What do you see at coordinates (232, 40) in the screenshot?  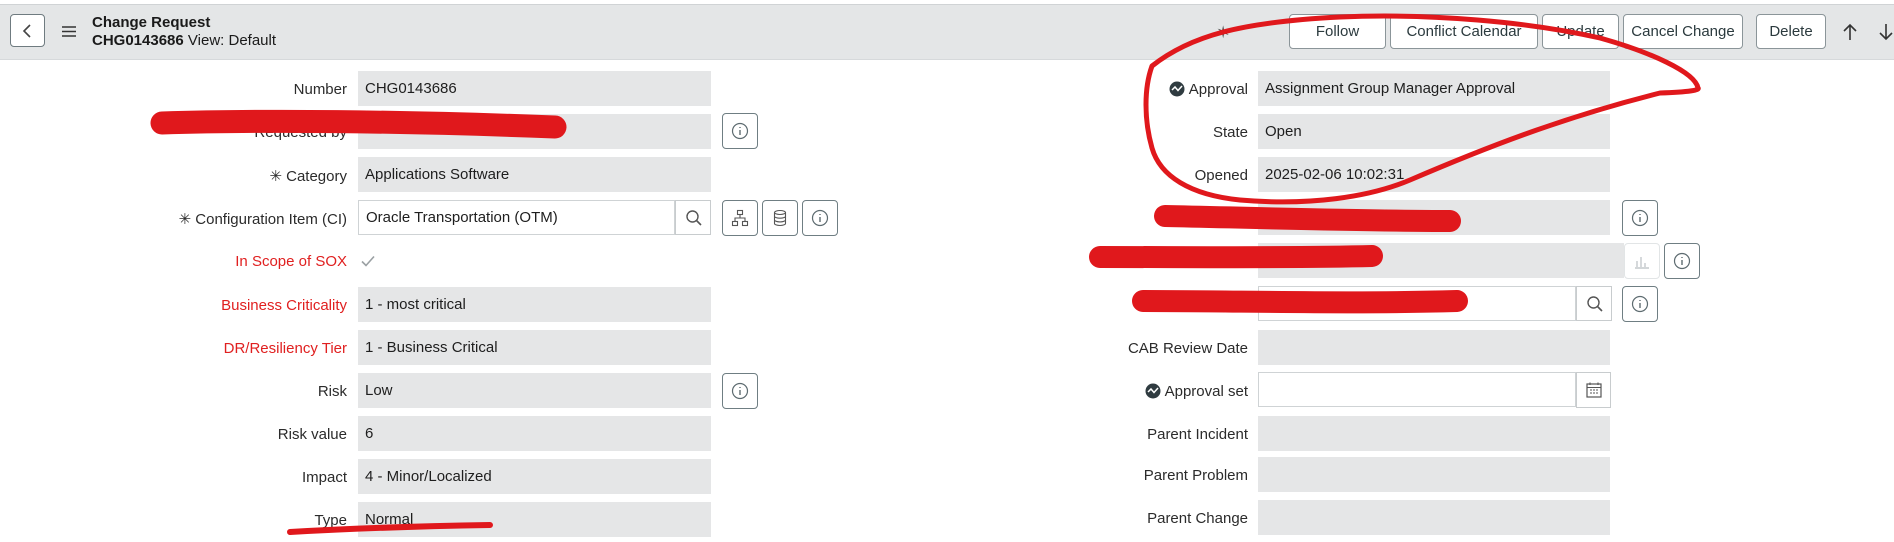 I see `view-label: View: Default` at bounding box center [232, 40].